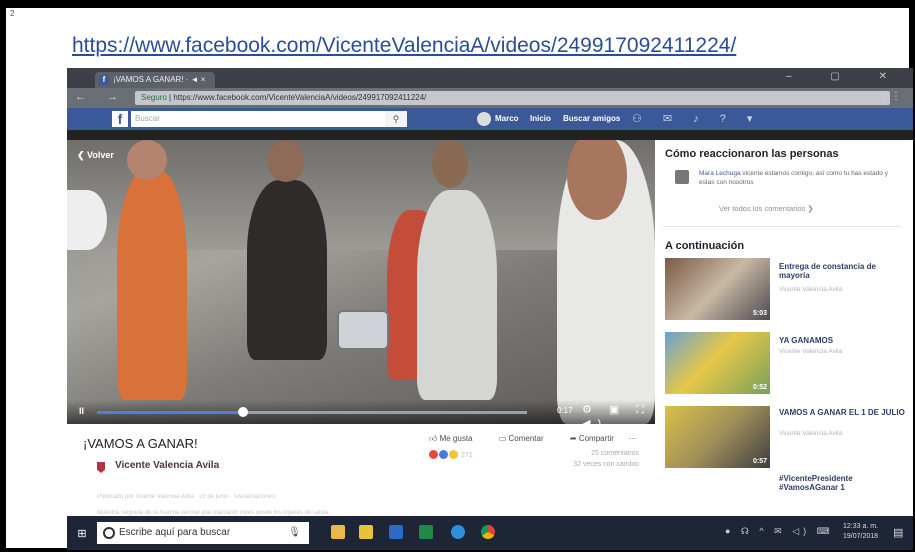  I want to click on reactions-count: 271, so click(467, 455).